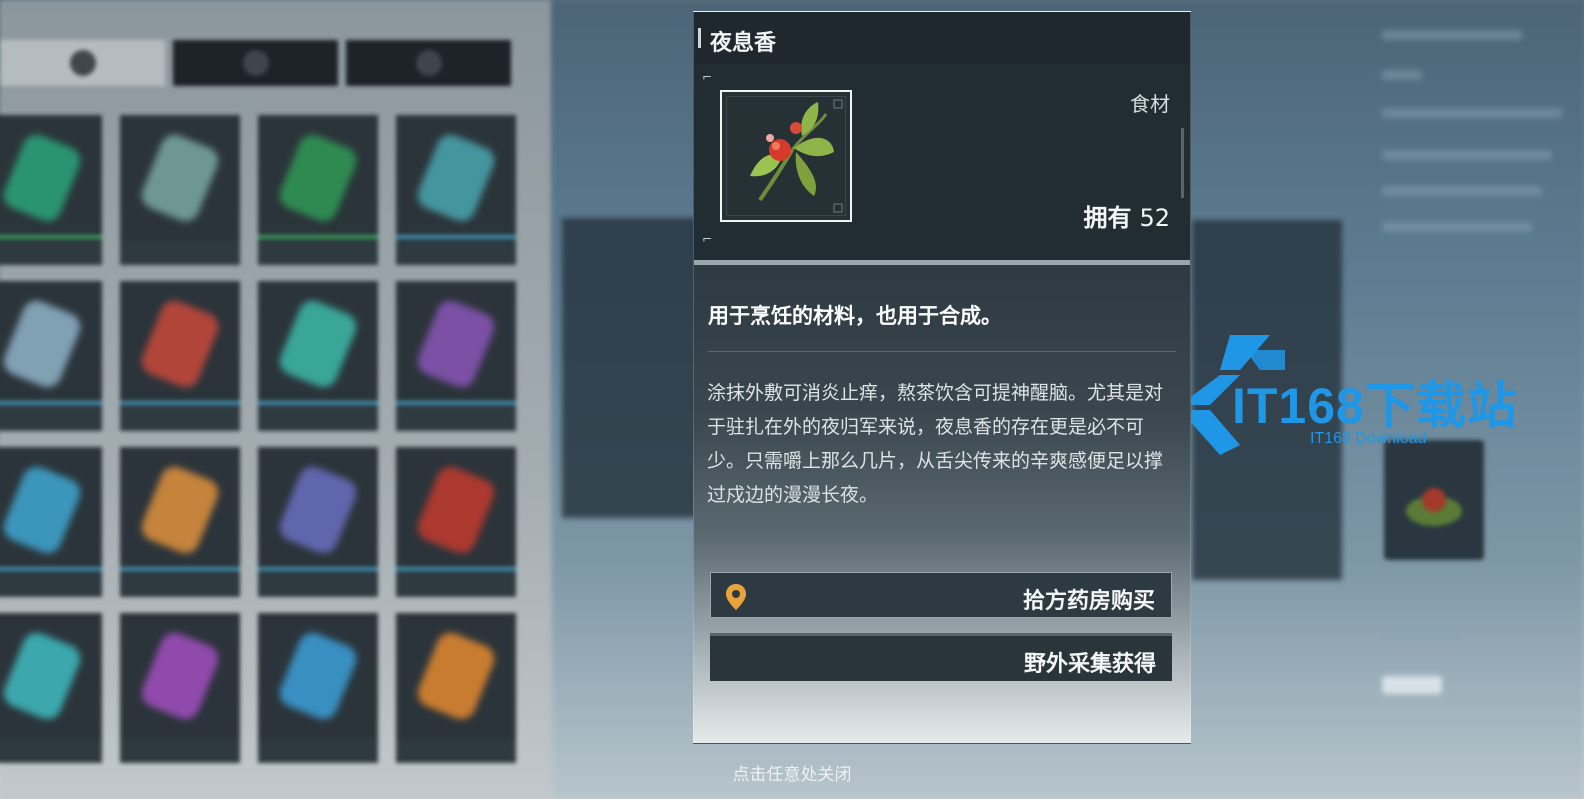  I want to click on owned-count: 拥有 52, so click(1126, 215).